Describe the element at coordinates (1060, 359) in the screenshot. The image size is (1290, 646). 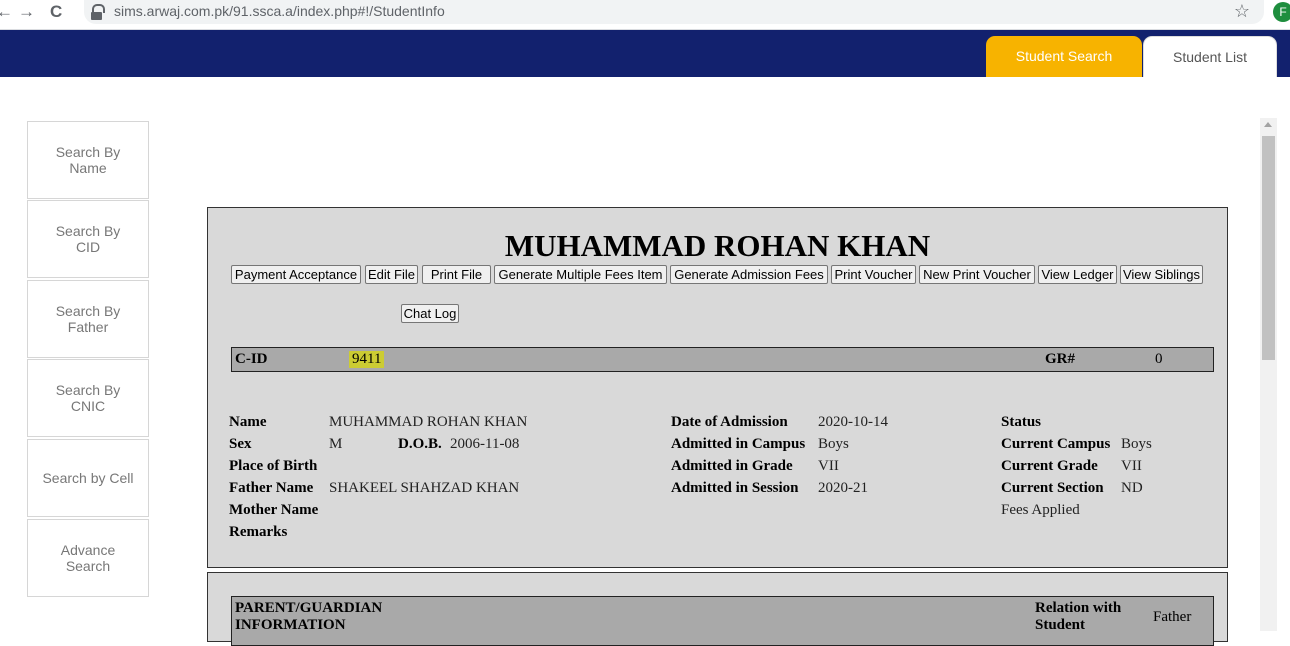
I see `gr-label: GR#` at that location.